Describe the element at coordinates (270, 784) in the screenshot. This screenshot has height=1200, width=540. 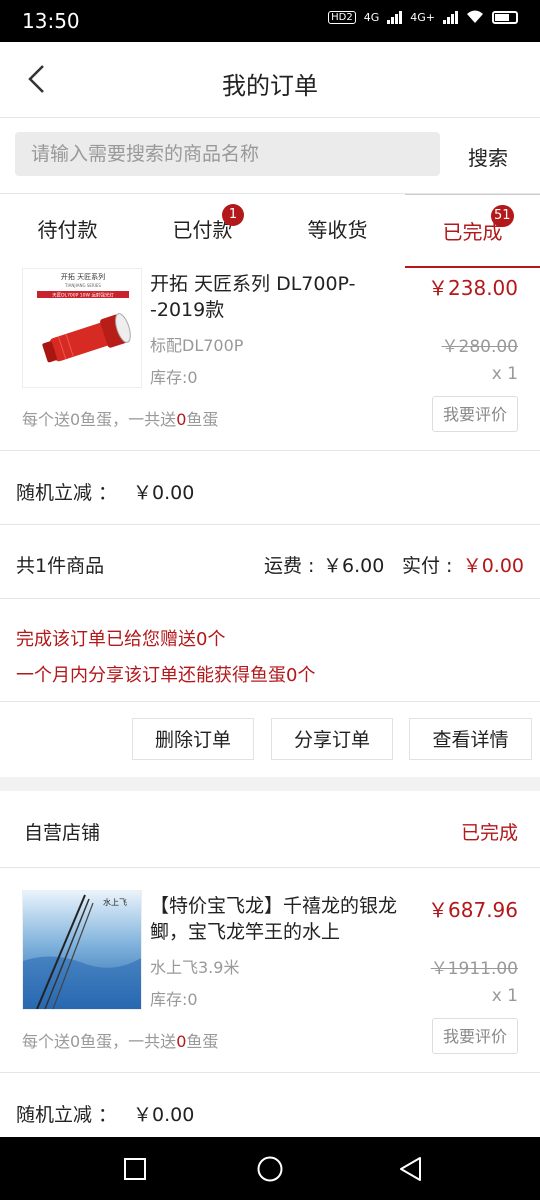
I see `order-separator` at that location.